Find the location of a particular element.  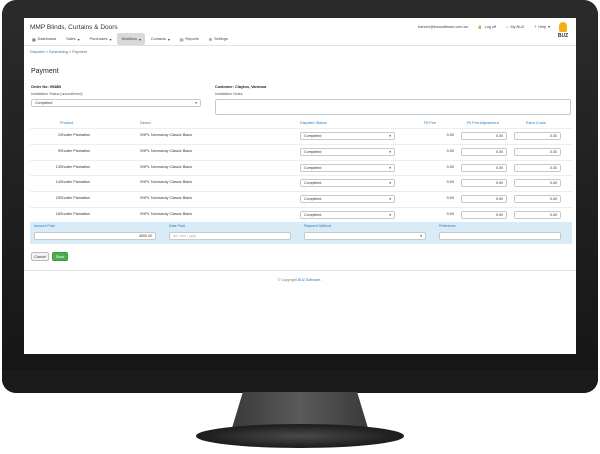

customer-name: Customer: Clayton, Vanessa is located at coordinates (241, 87).